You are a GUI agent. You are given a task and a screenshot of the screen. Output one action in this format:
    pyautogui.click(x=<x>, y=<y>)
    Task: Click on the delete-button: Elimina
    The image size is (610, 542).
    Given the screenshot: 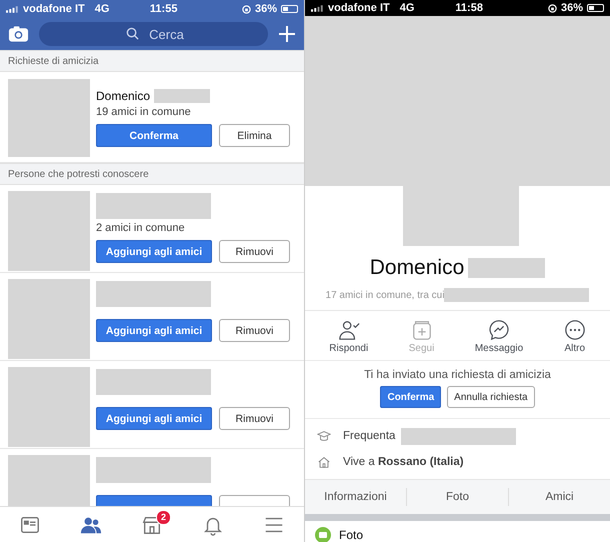 What is the action you would take?
    pyautogui.click(x=254, y=135)
    